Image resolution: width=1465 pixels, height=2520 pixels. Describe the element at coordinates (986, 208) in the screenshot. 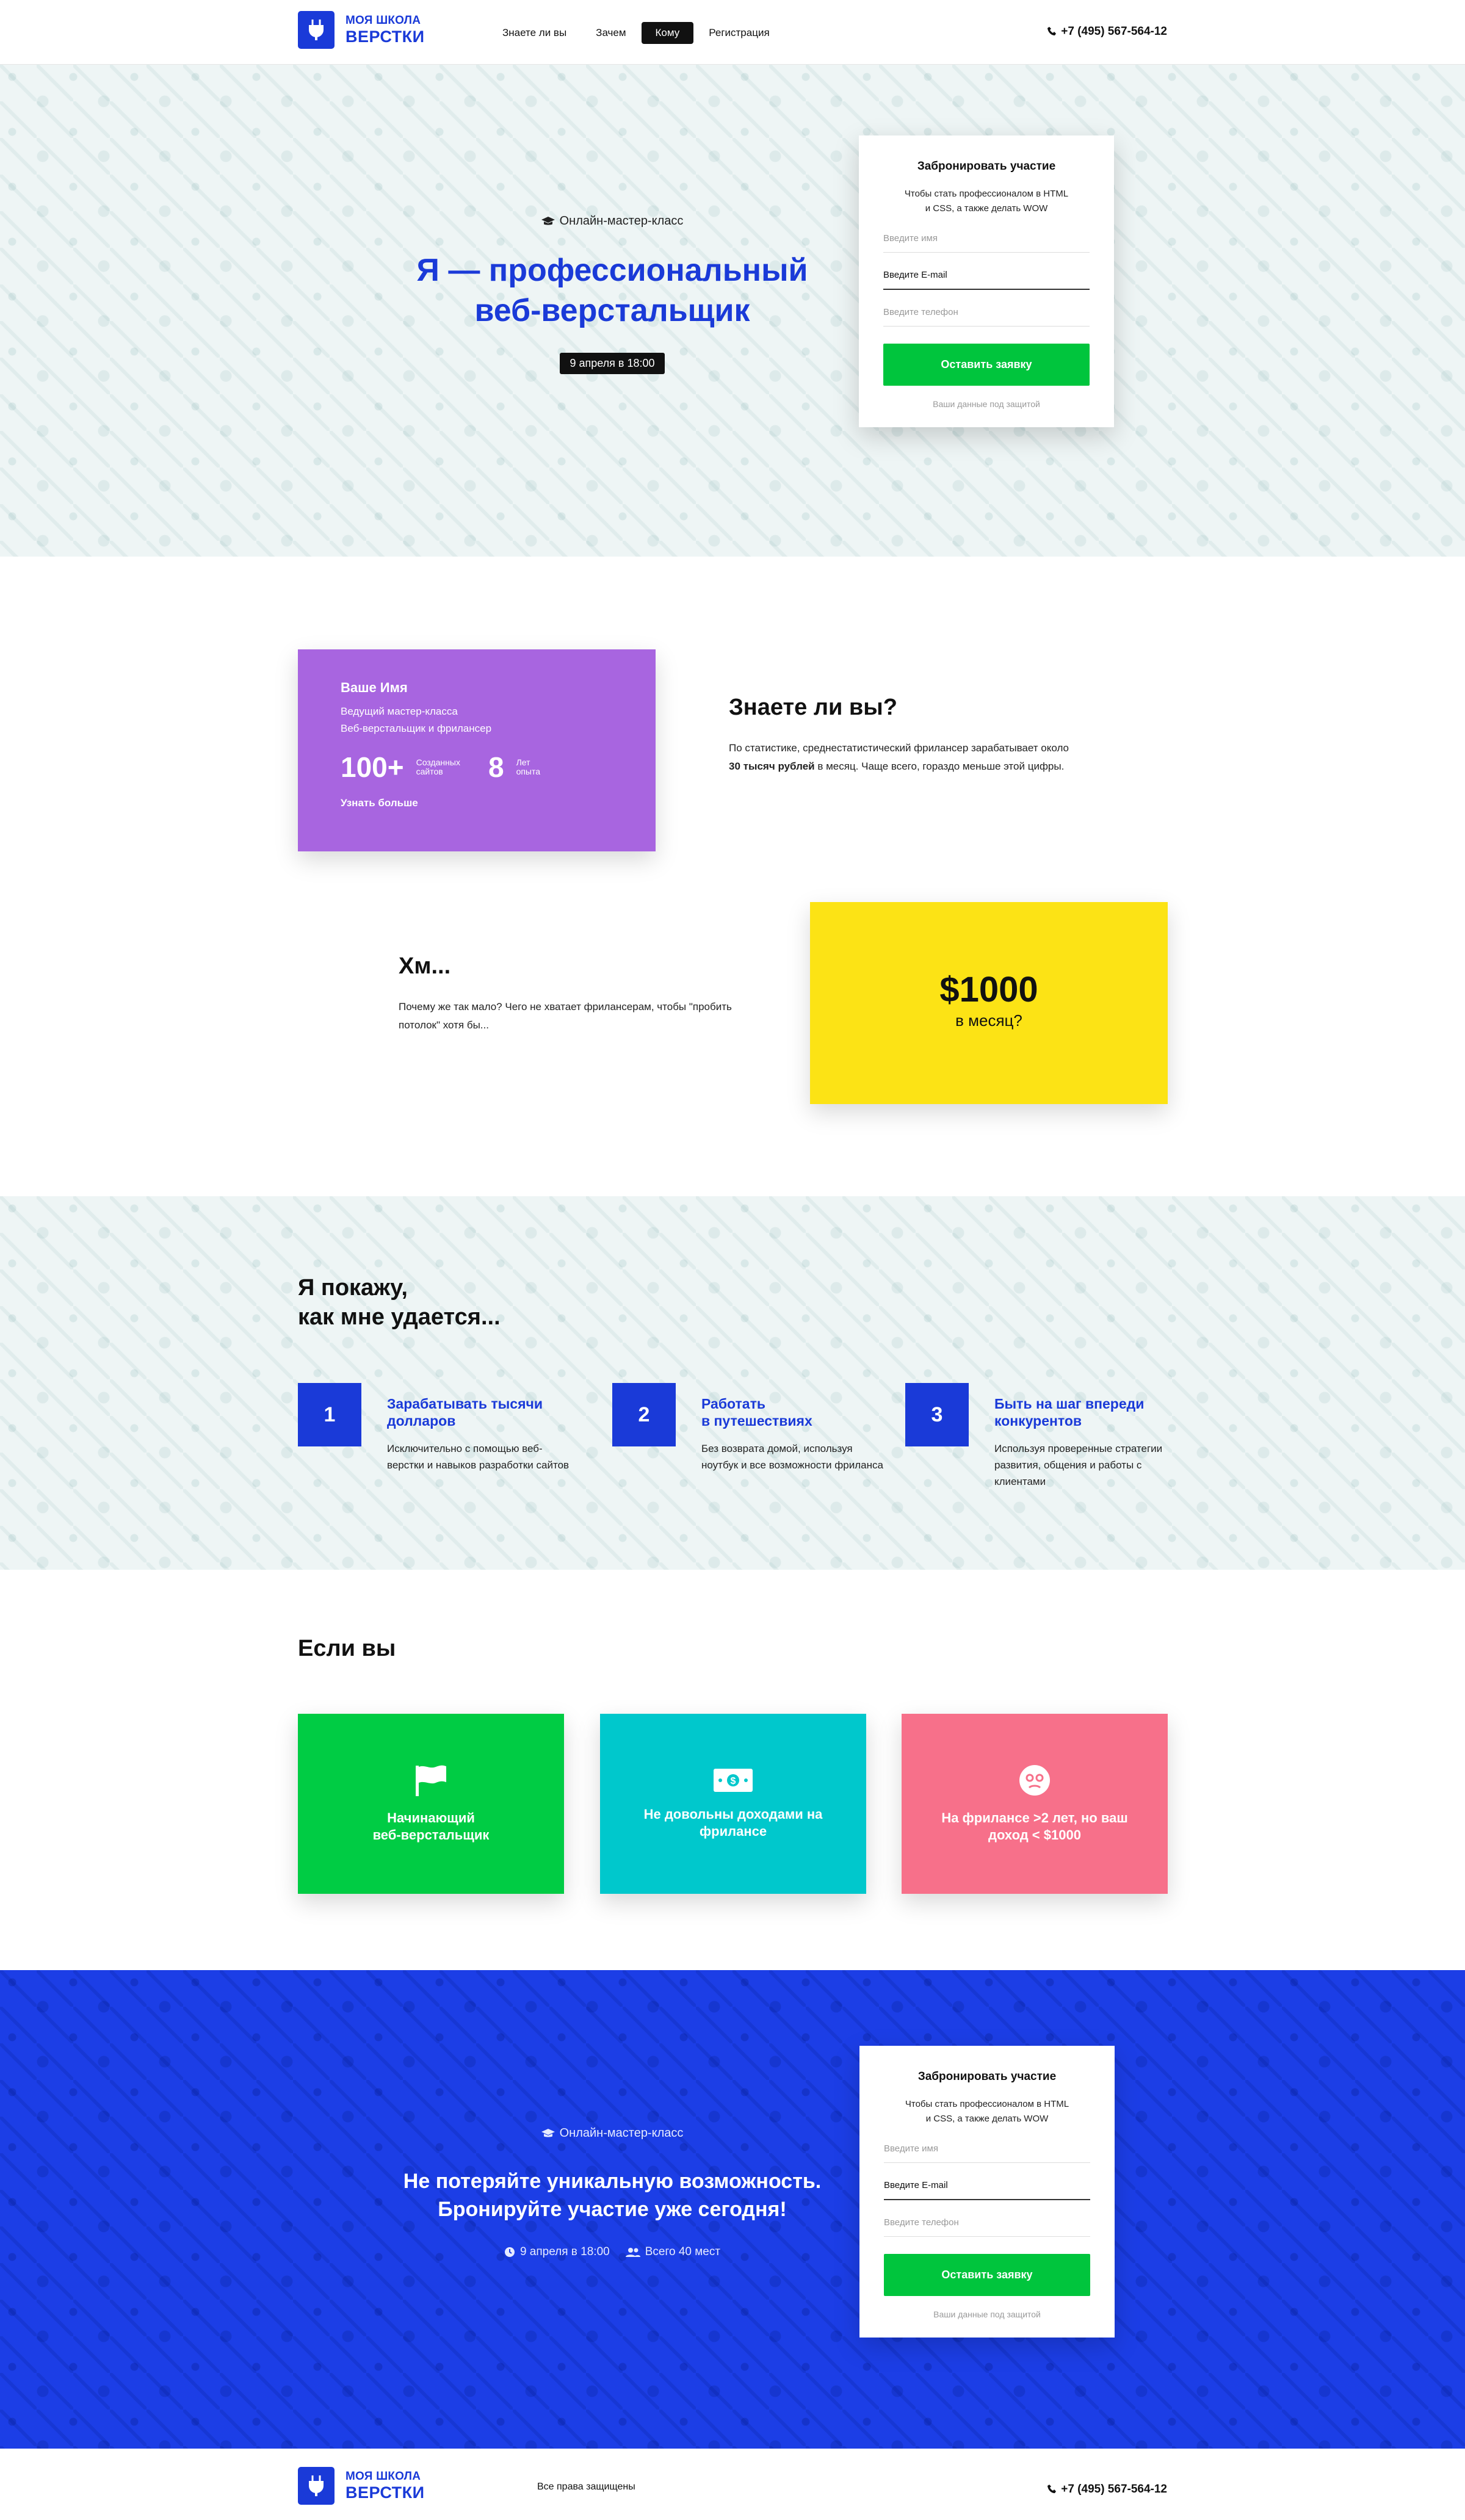

I see `form-desc-line2: и CSS, а также делать WOW` at that location.